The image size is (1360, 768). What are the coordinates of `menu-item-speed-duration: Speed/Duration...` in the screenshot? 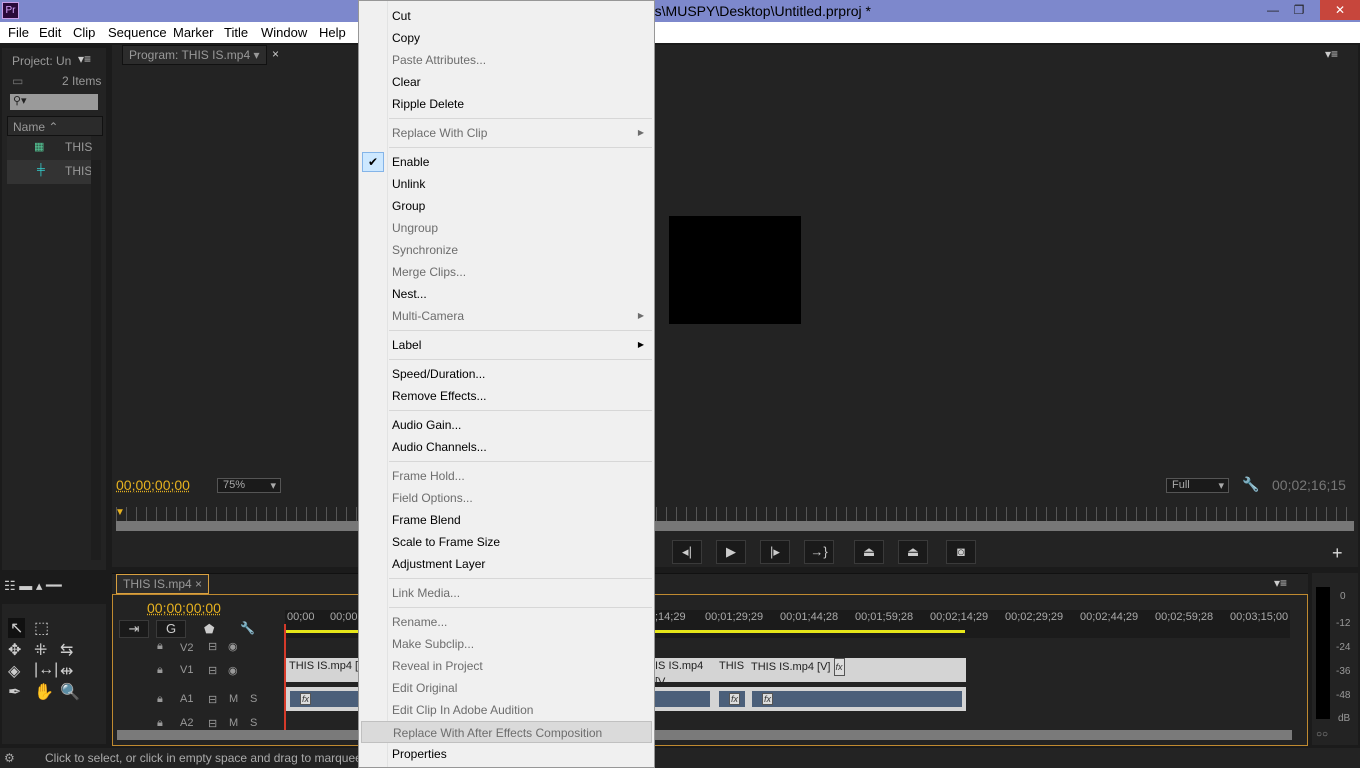 It's located at (506, 374).